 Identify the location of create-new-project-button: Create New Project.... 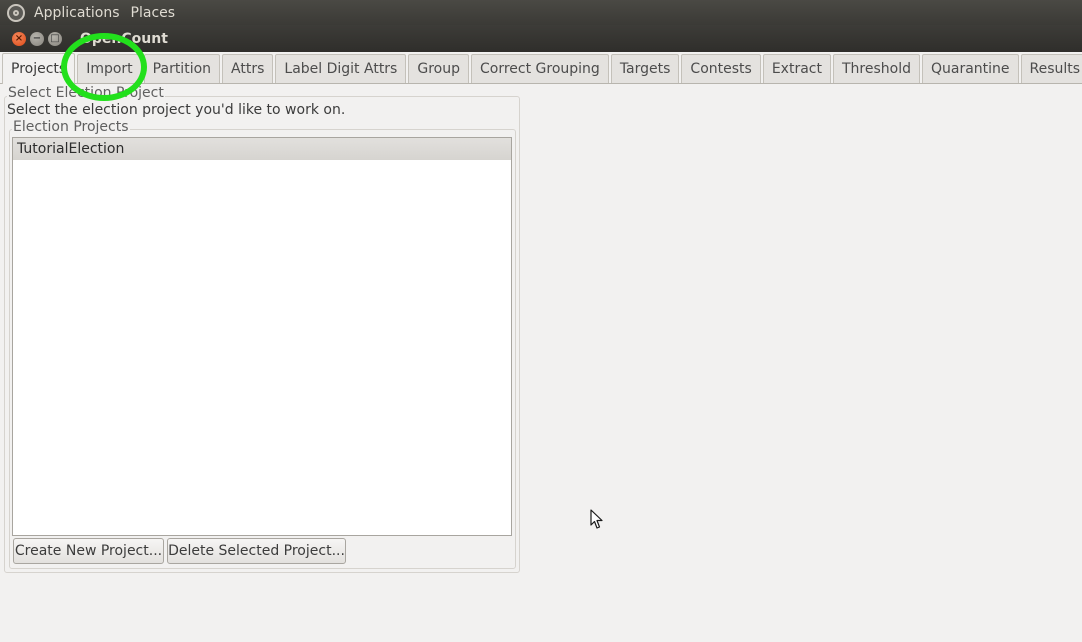
(88, 551).